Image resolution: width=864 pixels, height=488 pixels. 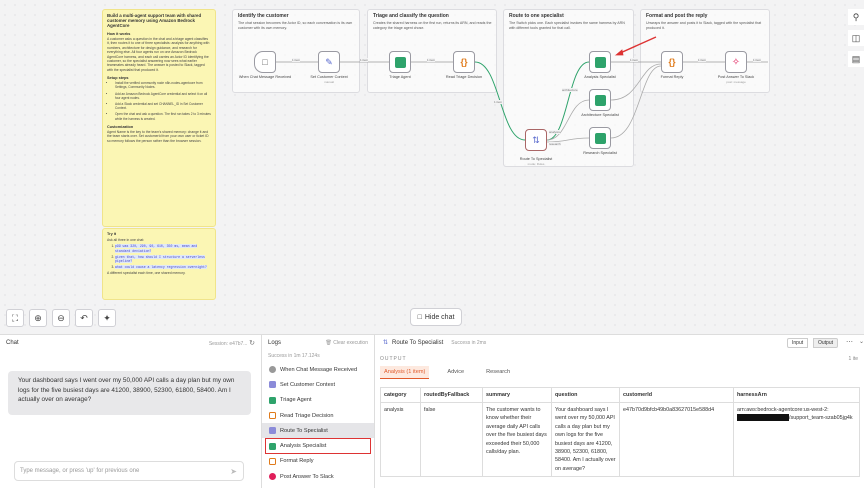 What do you see at coordinates (498, 372) in the screenshot?
I see `tab-research: Research` at bounding box center [498, 372].